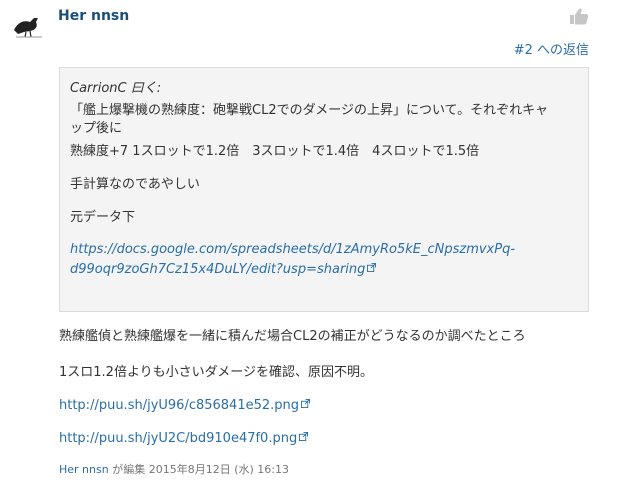 The image size is (621, 485). Describe the element at coordinates (28, 28) in the screenshot. I see `crow-avatar-icon` at that location.